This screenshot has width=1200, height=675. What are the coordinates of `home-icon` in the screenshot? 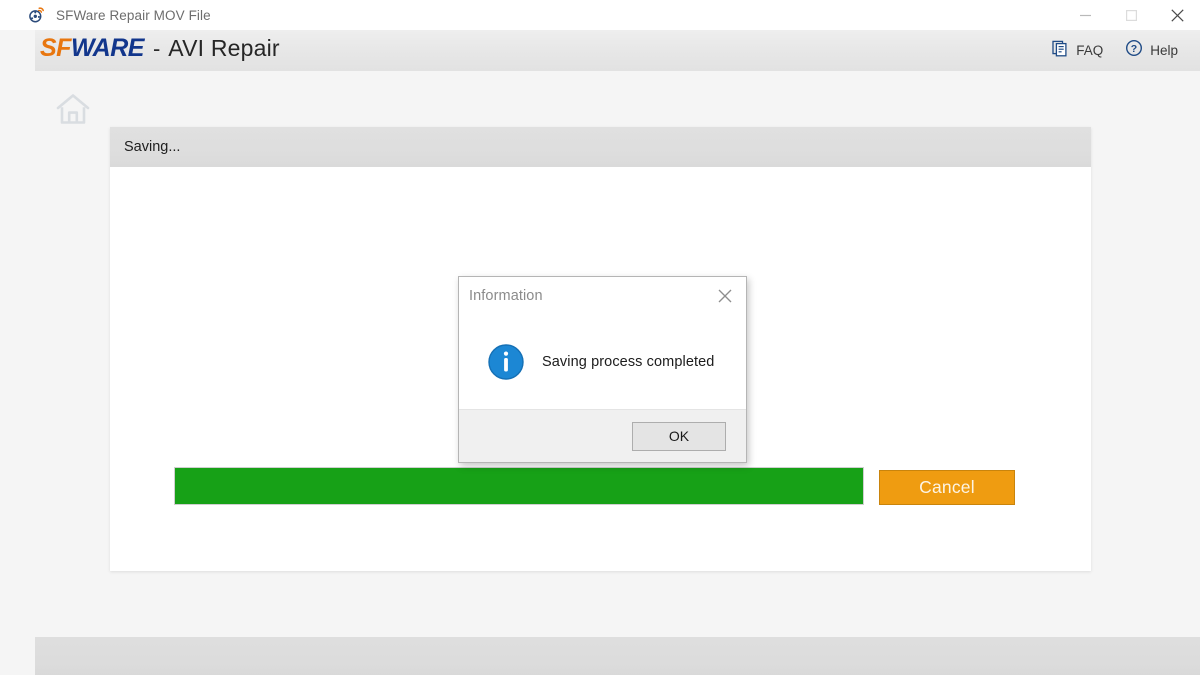 It's located at (73, 113).